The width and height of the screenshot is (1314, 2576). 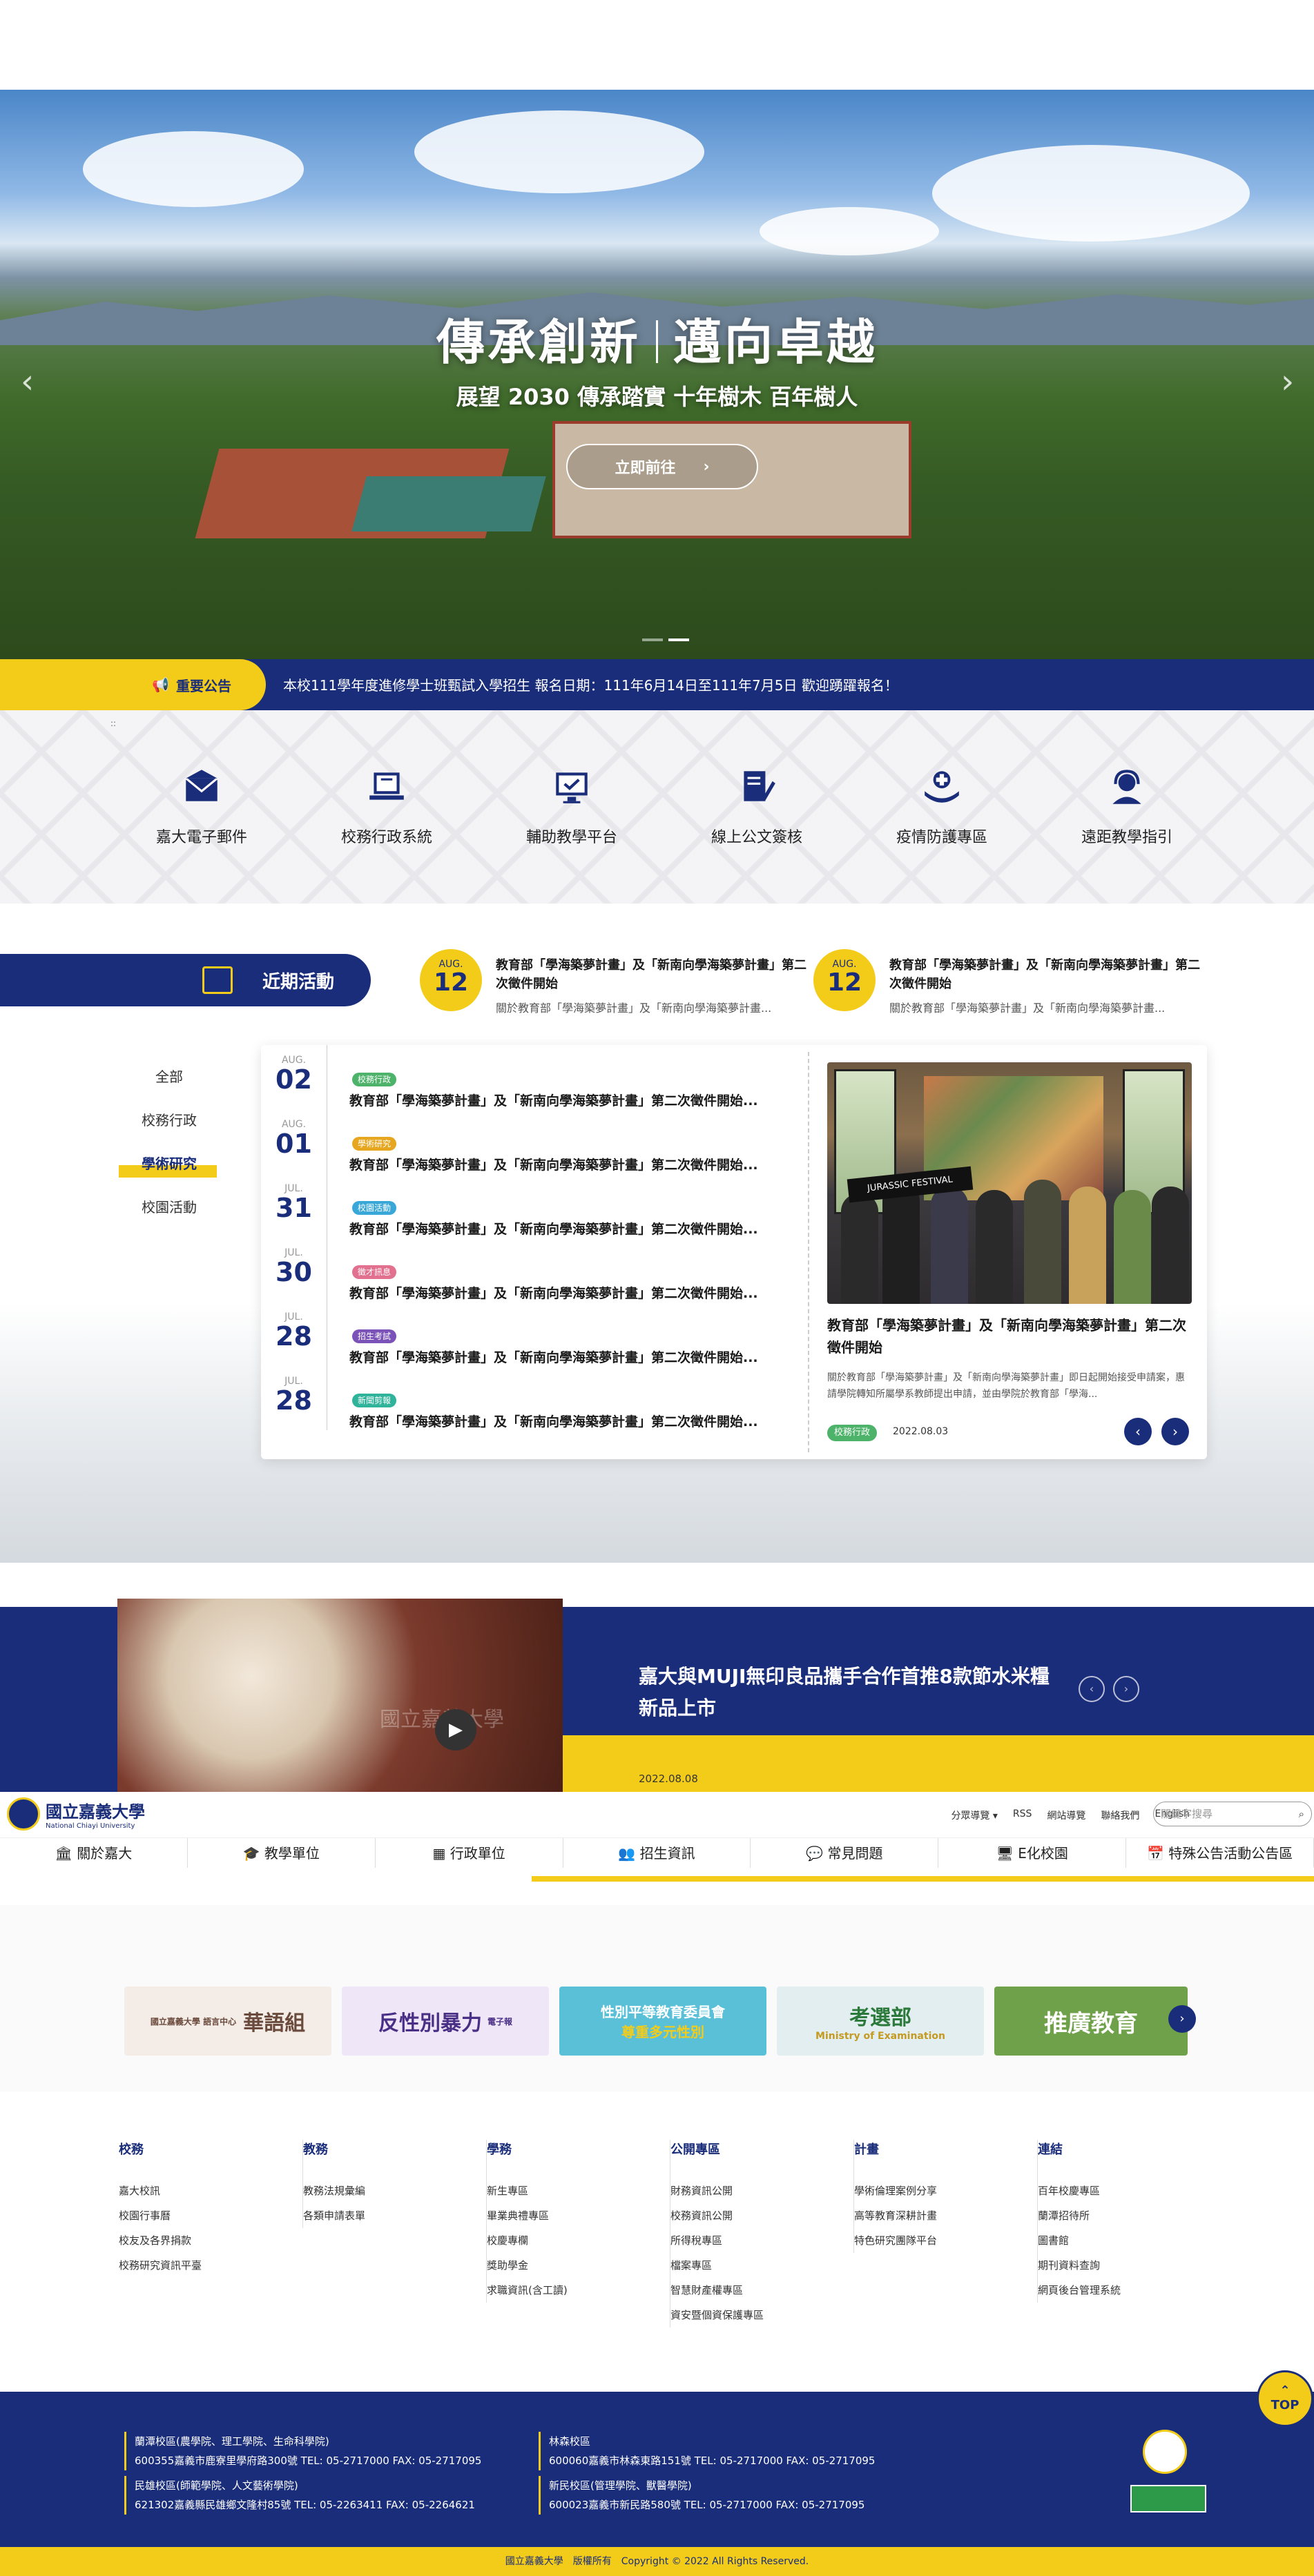 What do you see at coordinates (757, 806) in the screenshot?
I see `quick-link-document-sign: 線上公文簽核` at bounding box center [757, 806].